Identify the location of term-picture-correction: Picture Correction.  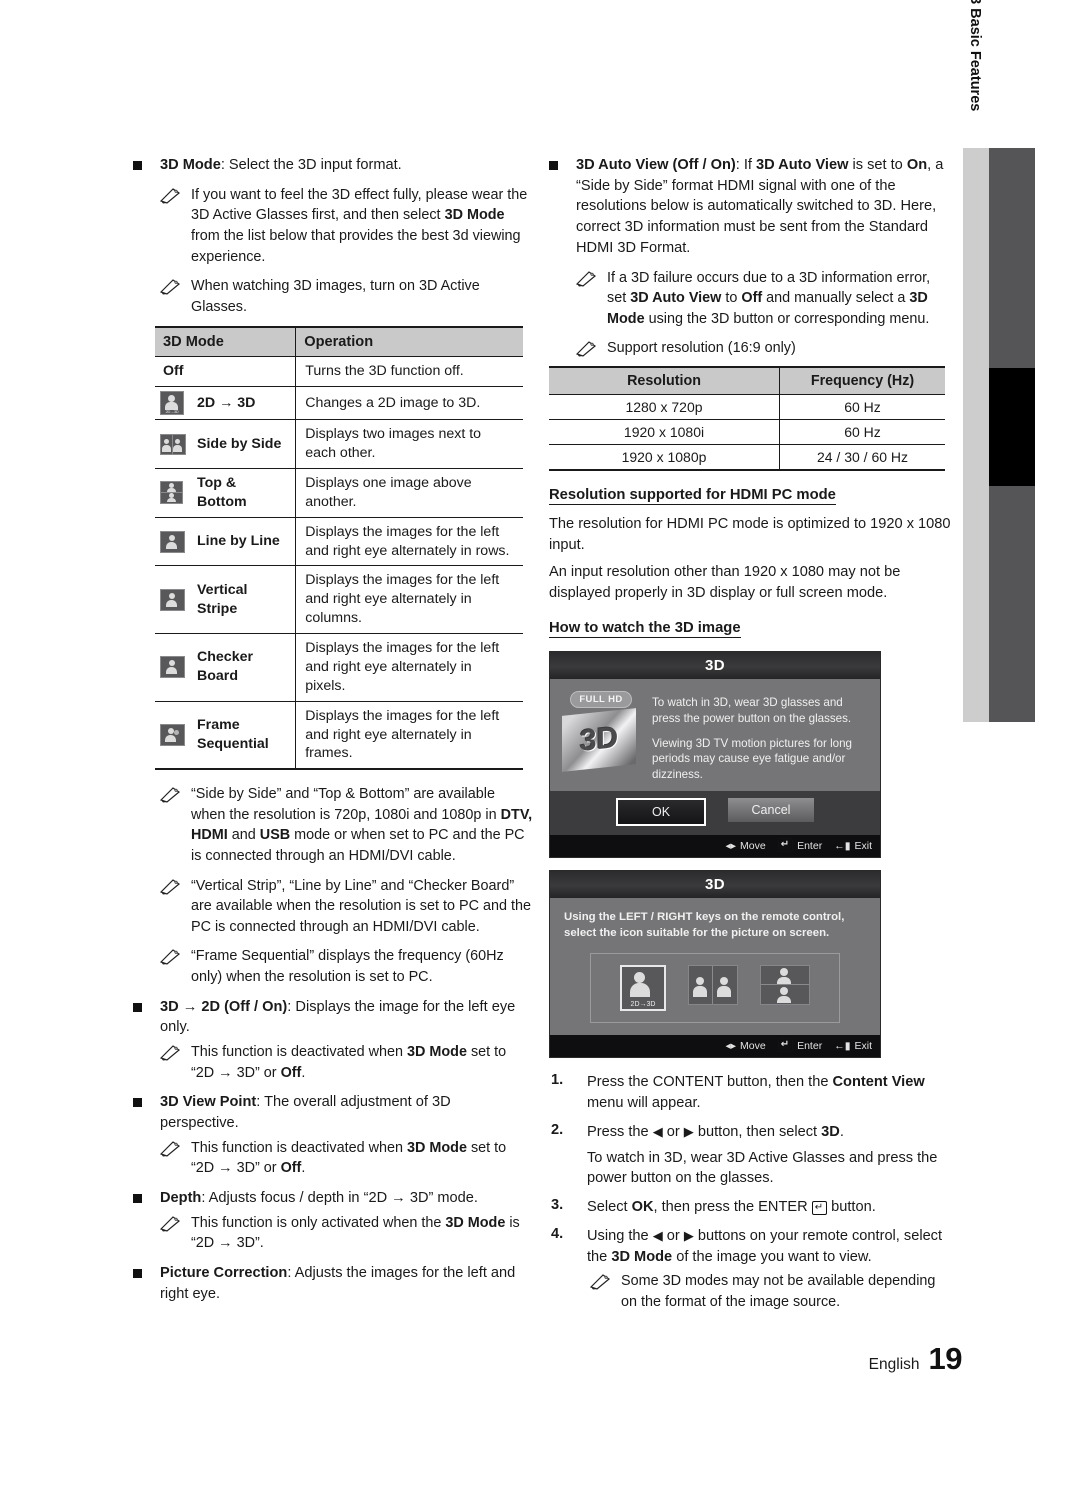
(224, 1272).